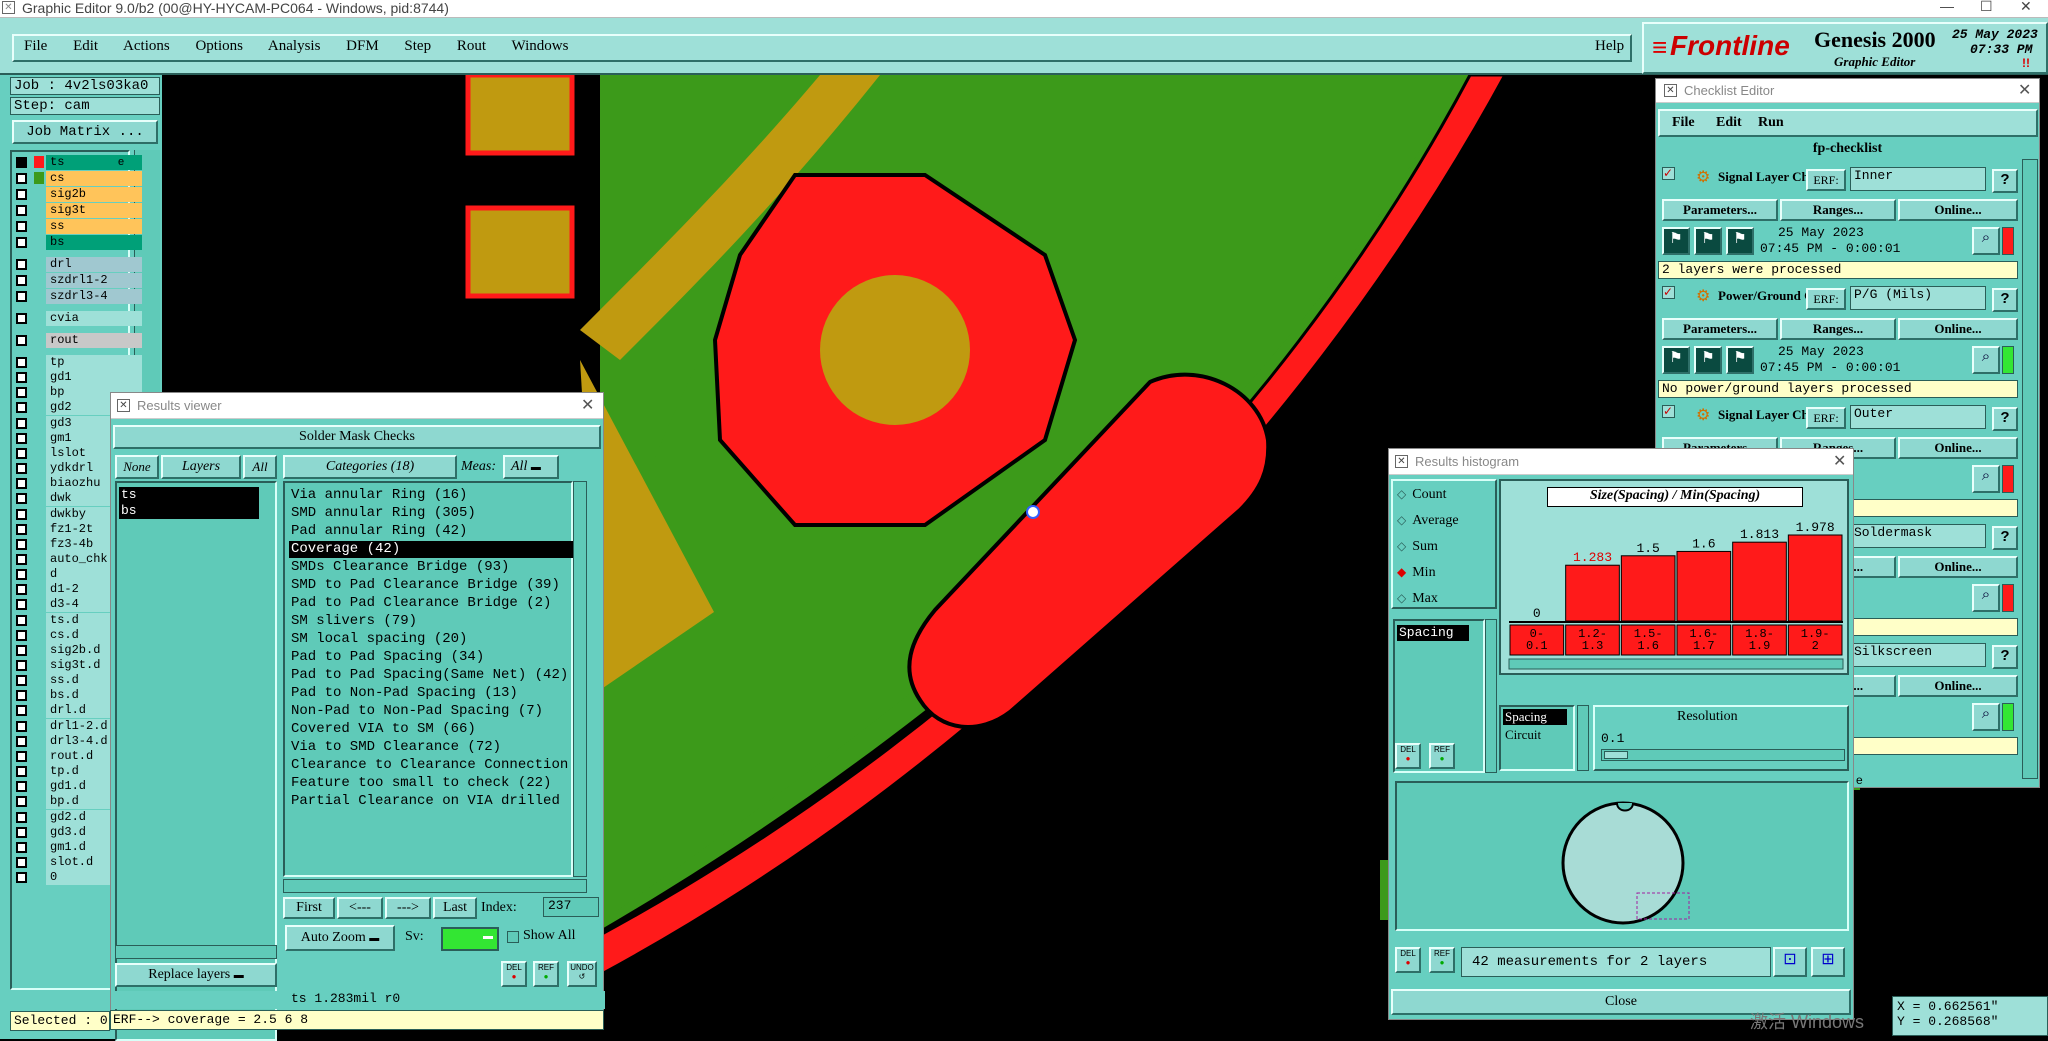 This screenshot has width=2048, height=1041. Describe the element at coordinates (201, 467) in the screenshot. I see `layers-button: Layers` at that location.